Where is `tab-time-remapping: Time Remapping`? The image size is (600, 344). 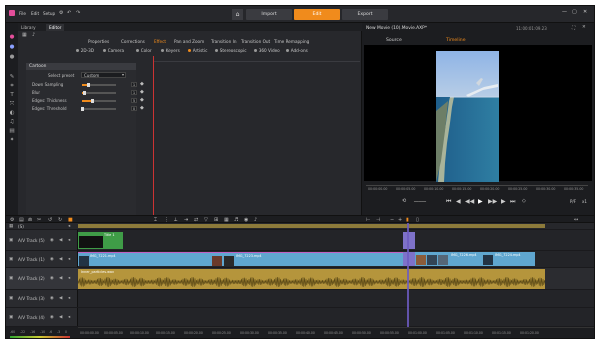
tab-time-remapping: Time Remapping is located at coordinates (291, 41).